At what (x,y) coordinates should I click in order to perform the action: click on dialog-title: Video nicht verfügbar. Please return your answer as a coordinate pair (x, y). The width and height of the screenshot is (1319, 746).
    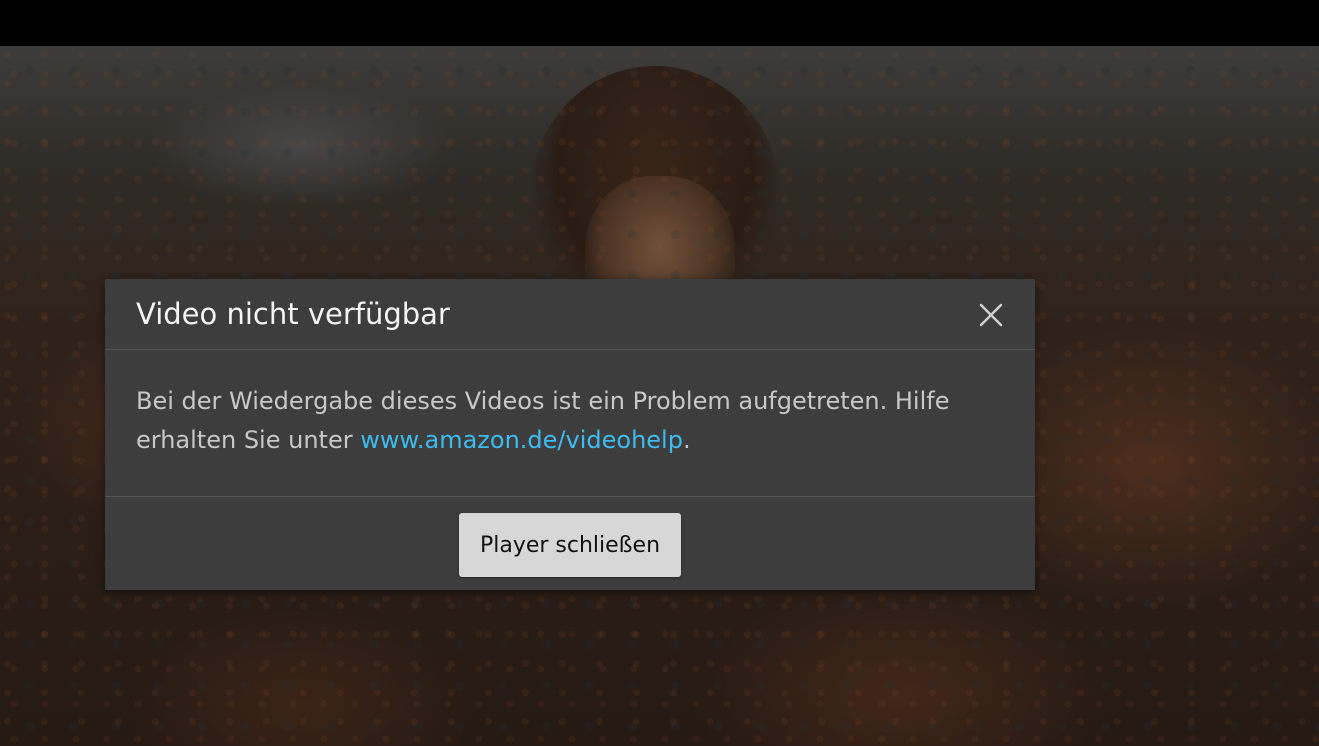
    Looking at the image, I should click on (293, 314).